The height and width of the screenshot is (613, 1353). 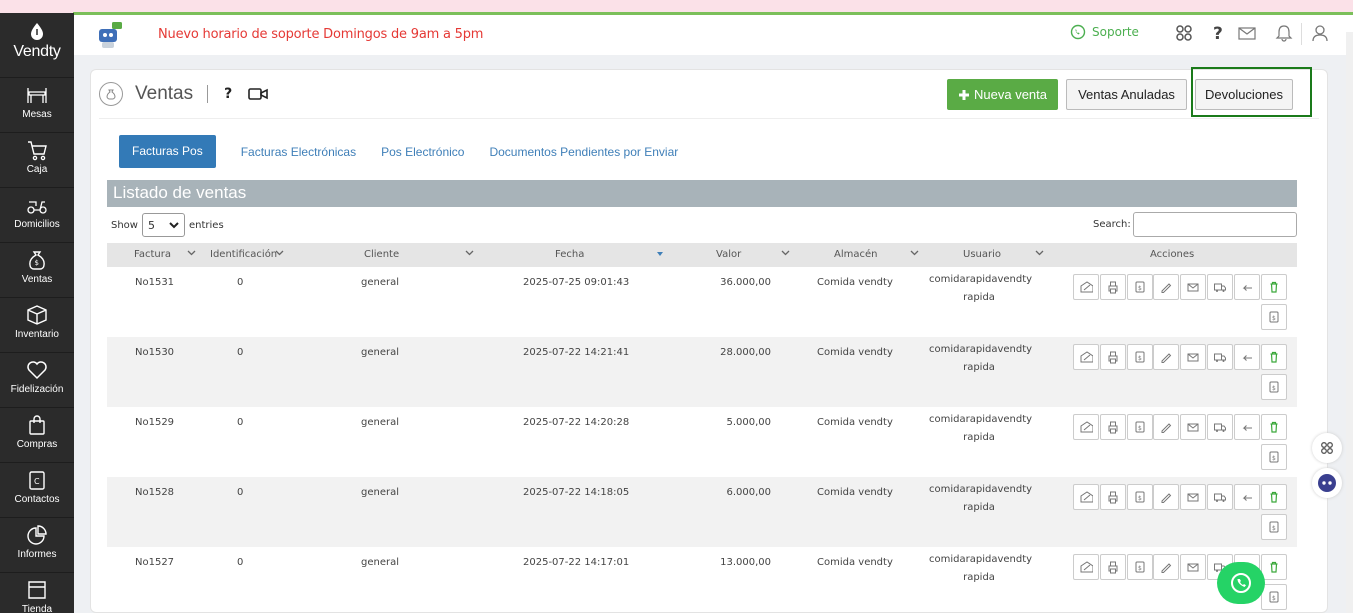 What do you see at coordinates (1349, 322) in the screenshot?
I see `page-scrollbar` at bounding box center [1349, 322].